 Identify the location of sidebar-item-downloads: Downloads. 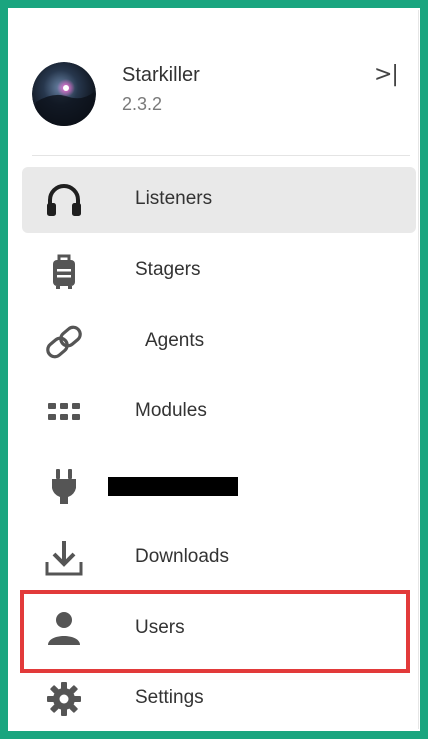
(219, 558).